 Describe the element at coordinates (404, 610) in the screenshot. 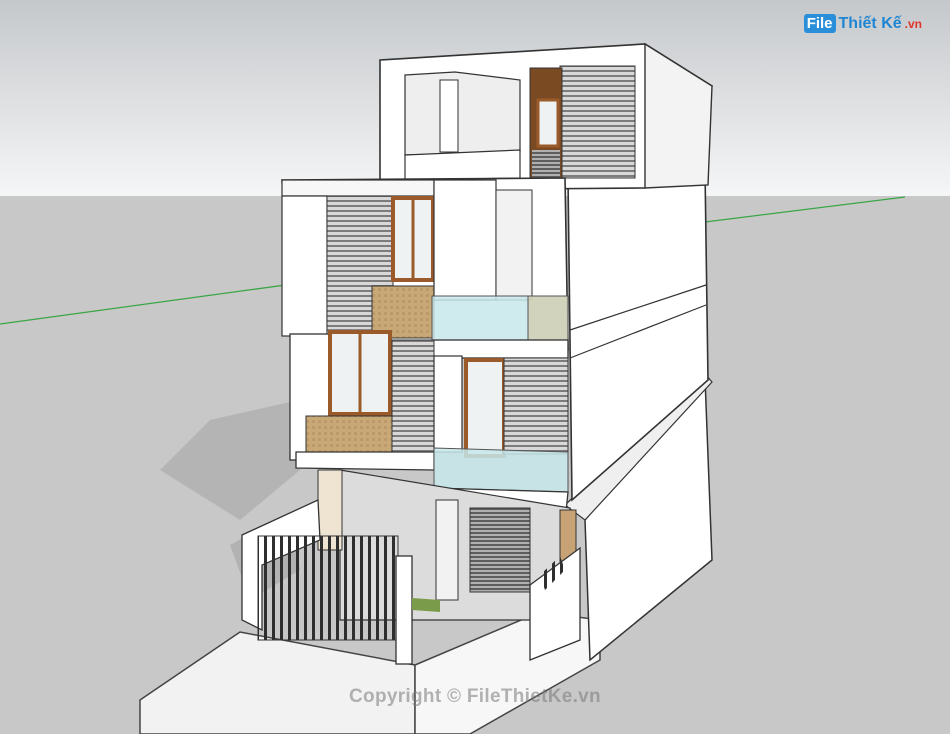

I see `gate-post` at that location.